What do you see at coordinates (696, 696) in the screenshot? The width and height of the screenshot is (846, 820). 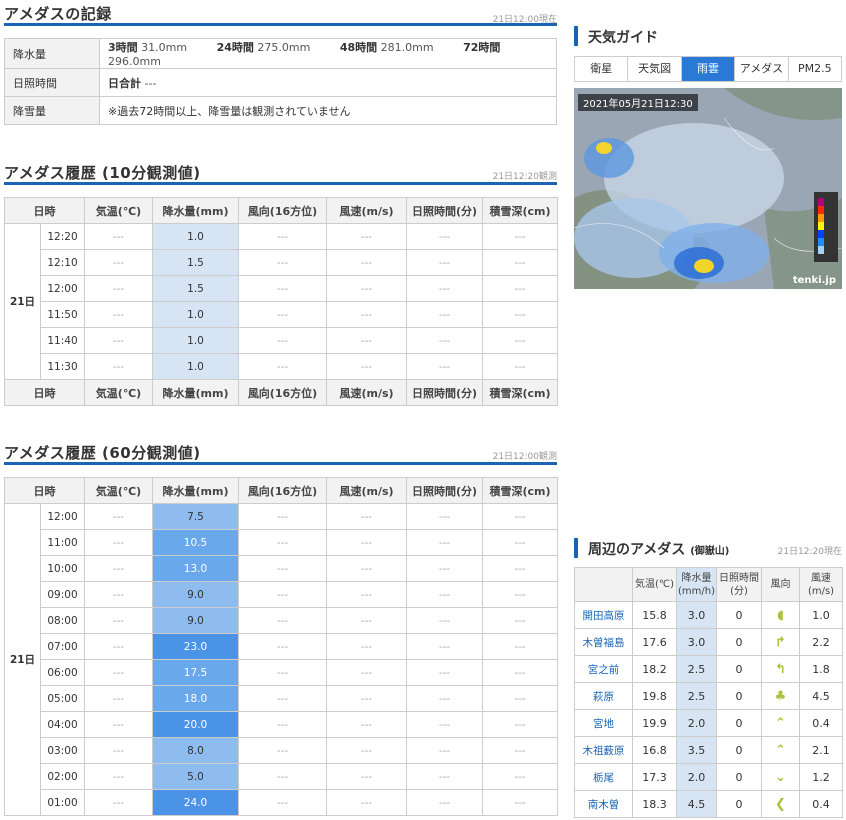 I see `cell-rain: 2.5` at bounding box center [696, 696].